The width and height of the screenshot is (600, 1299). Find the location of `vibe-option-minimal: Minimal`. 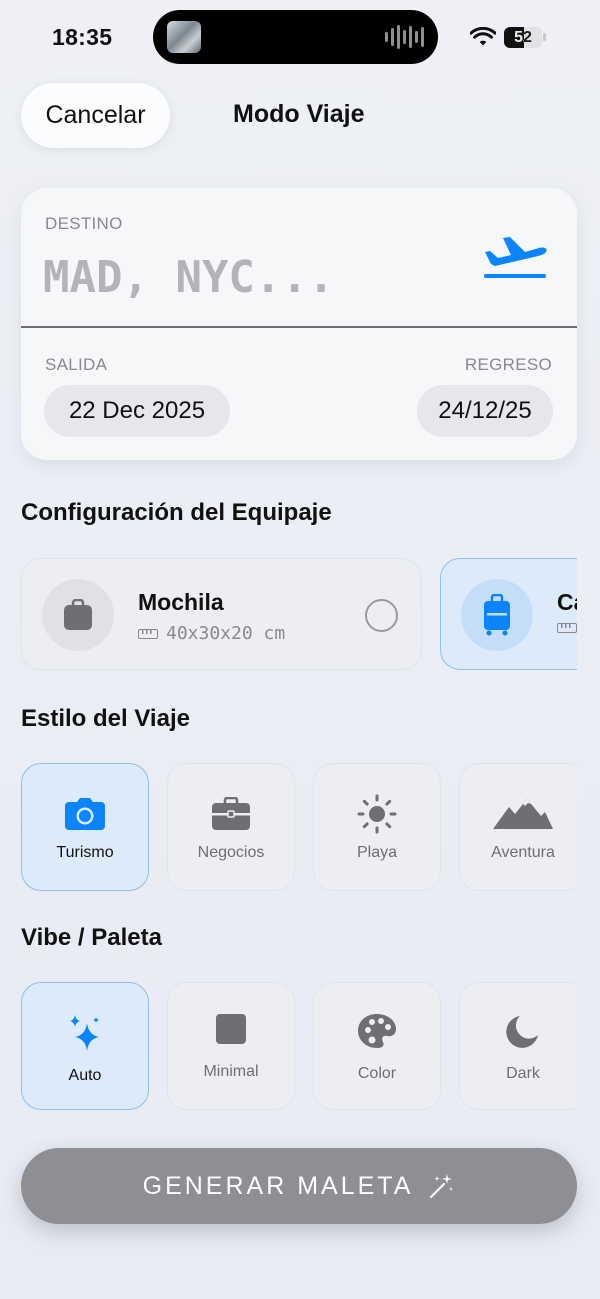

vibe-option-minimal: Minimal is located at coordinates (231, 1046).